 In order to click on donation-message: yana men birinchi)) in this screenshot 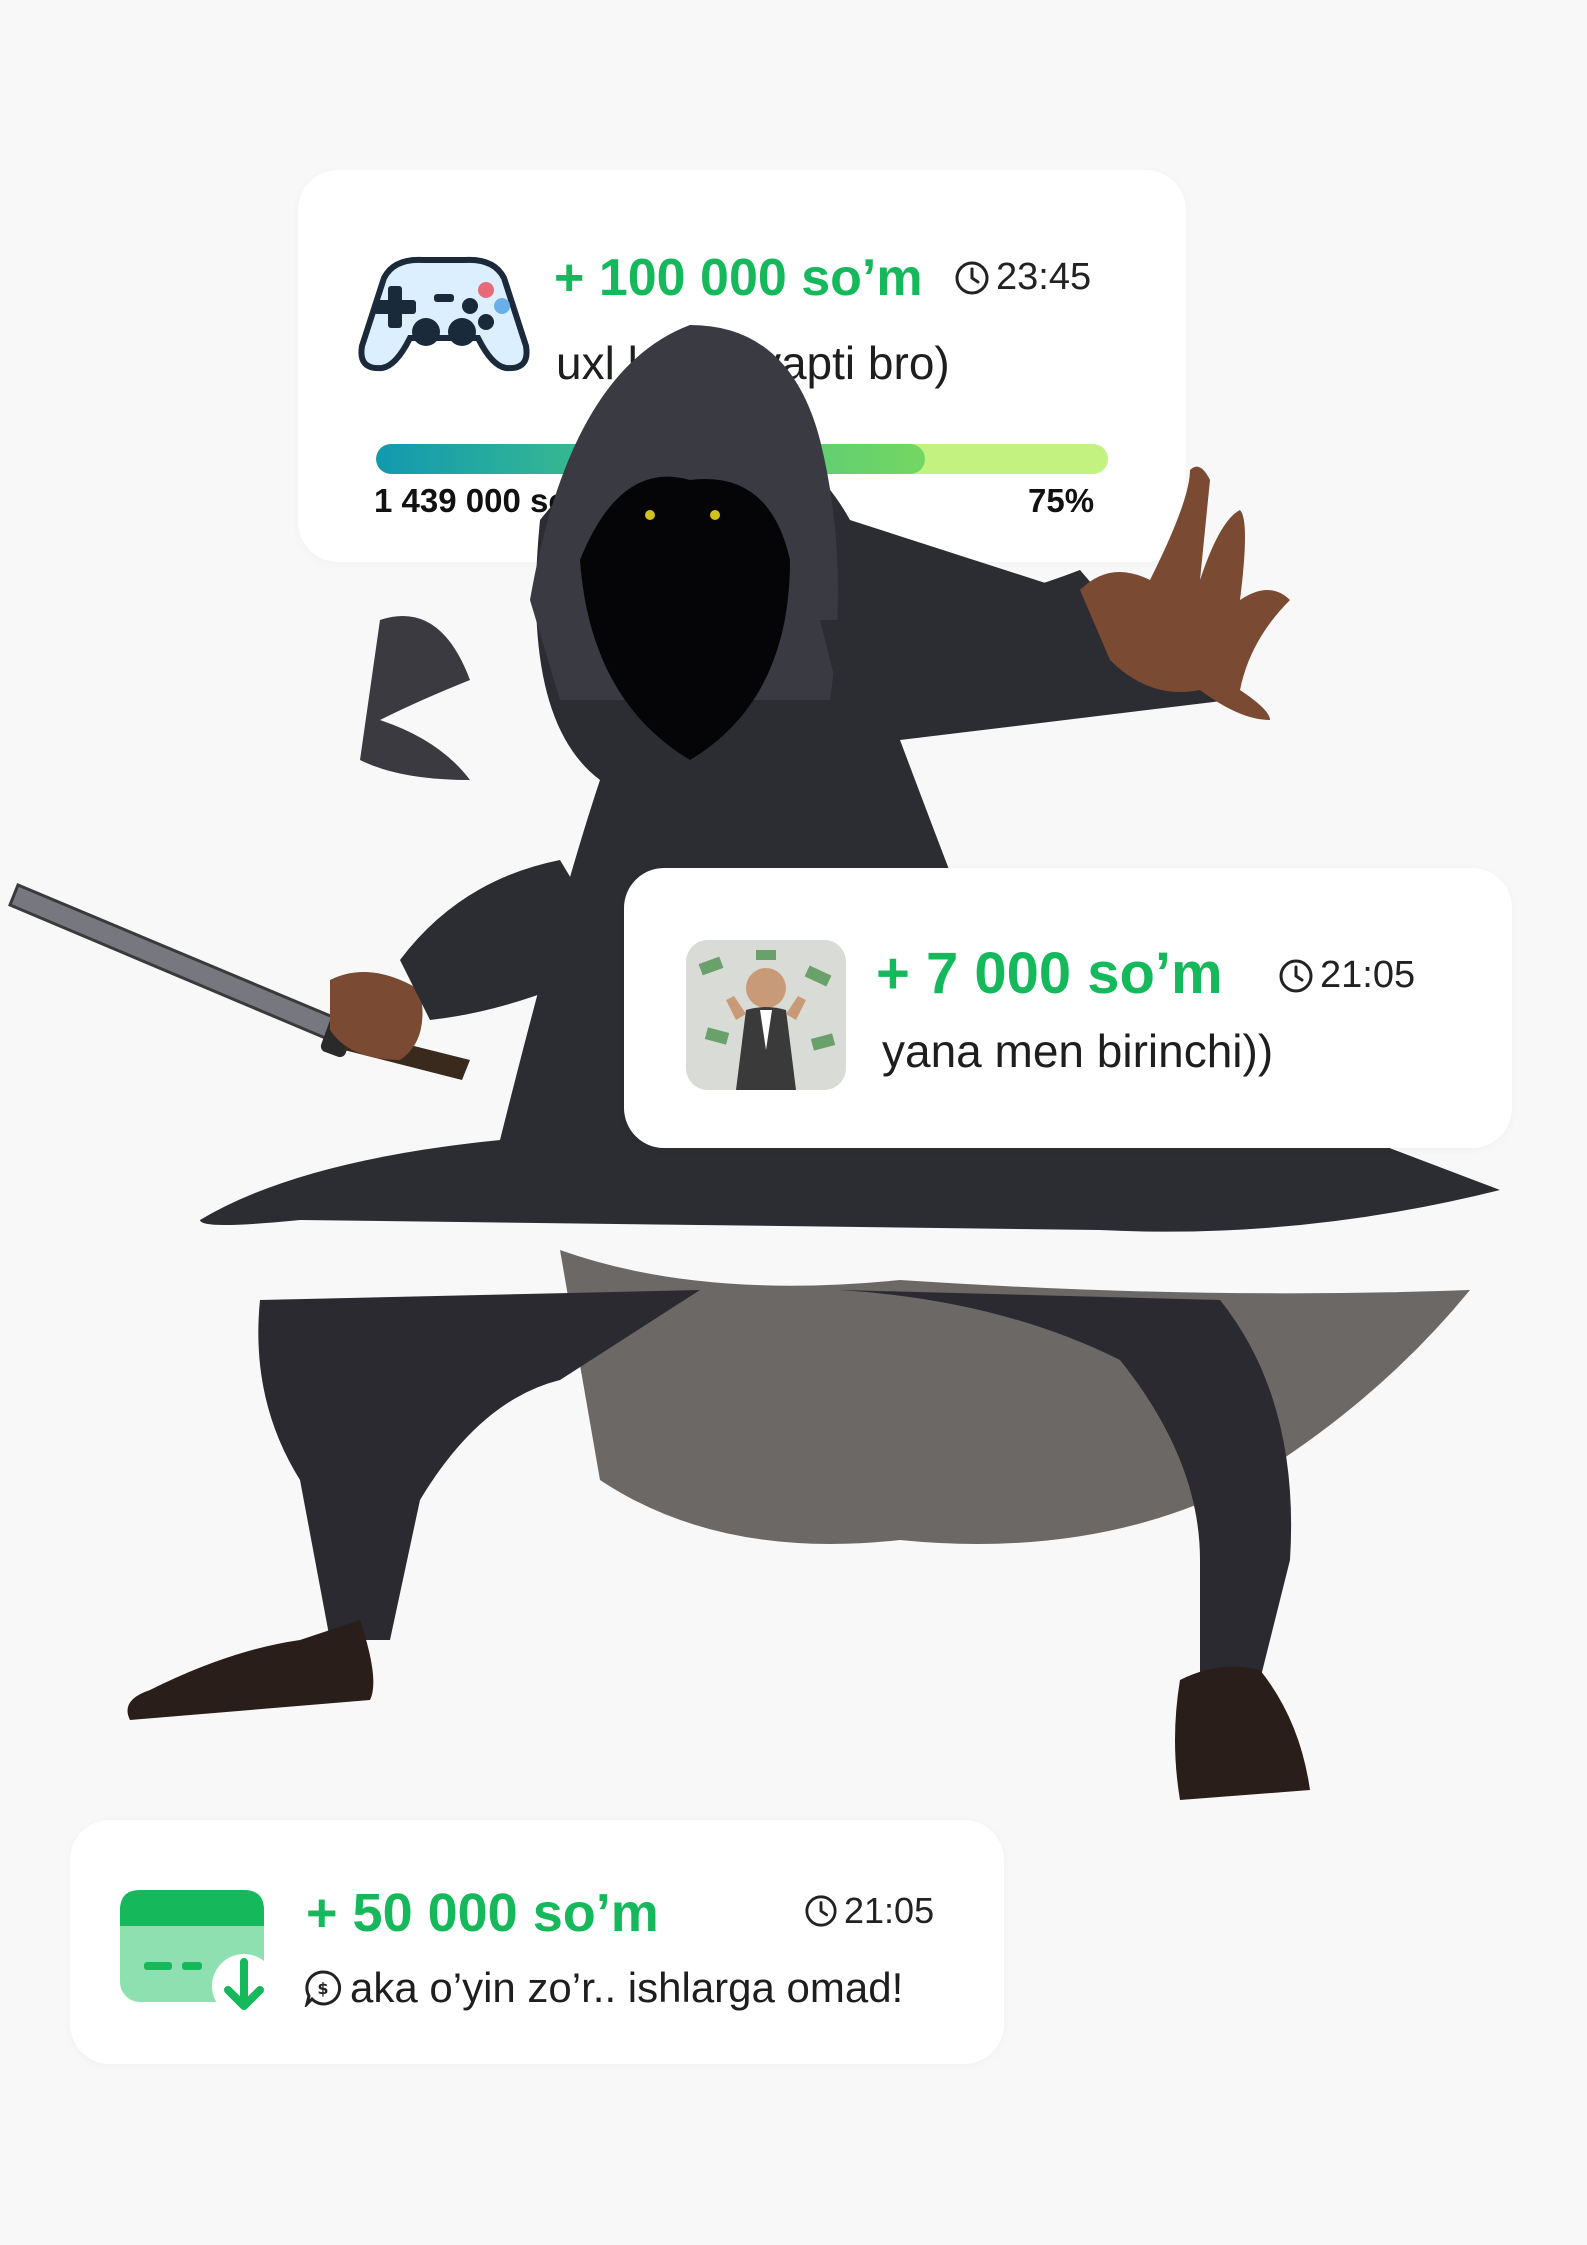, I will do `click(1078, 1051)`.